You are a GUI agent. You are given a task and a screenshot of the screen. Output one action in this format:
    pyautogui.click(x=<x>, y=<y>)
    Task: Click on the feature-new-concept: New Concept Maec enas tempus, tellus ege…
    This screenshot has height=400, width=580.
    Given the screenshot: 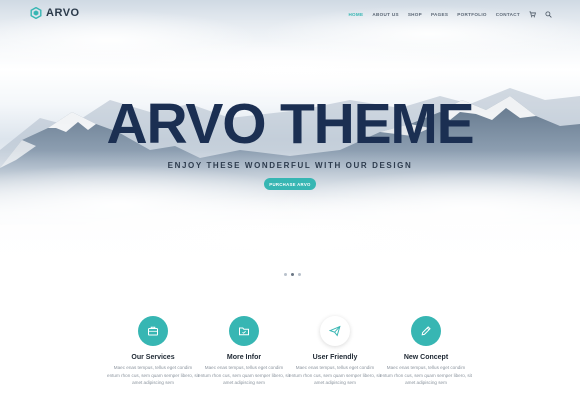 What is the action you would take?
    pyautogui.click(x=426, y=351)
    